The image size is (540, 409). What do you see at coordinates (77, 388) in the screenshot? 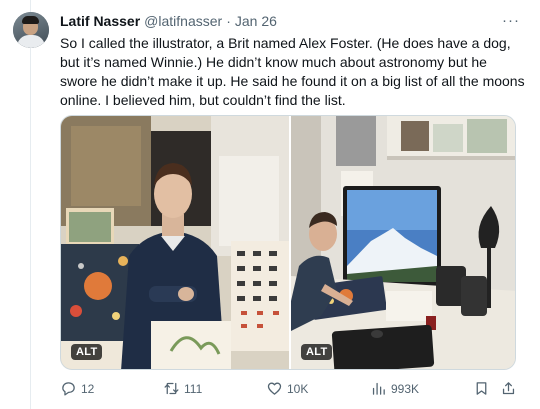
I see `reply-button: 12` at bounding box center [77, 388].